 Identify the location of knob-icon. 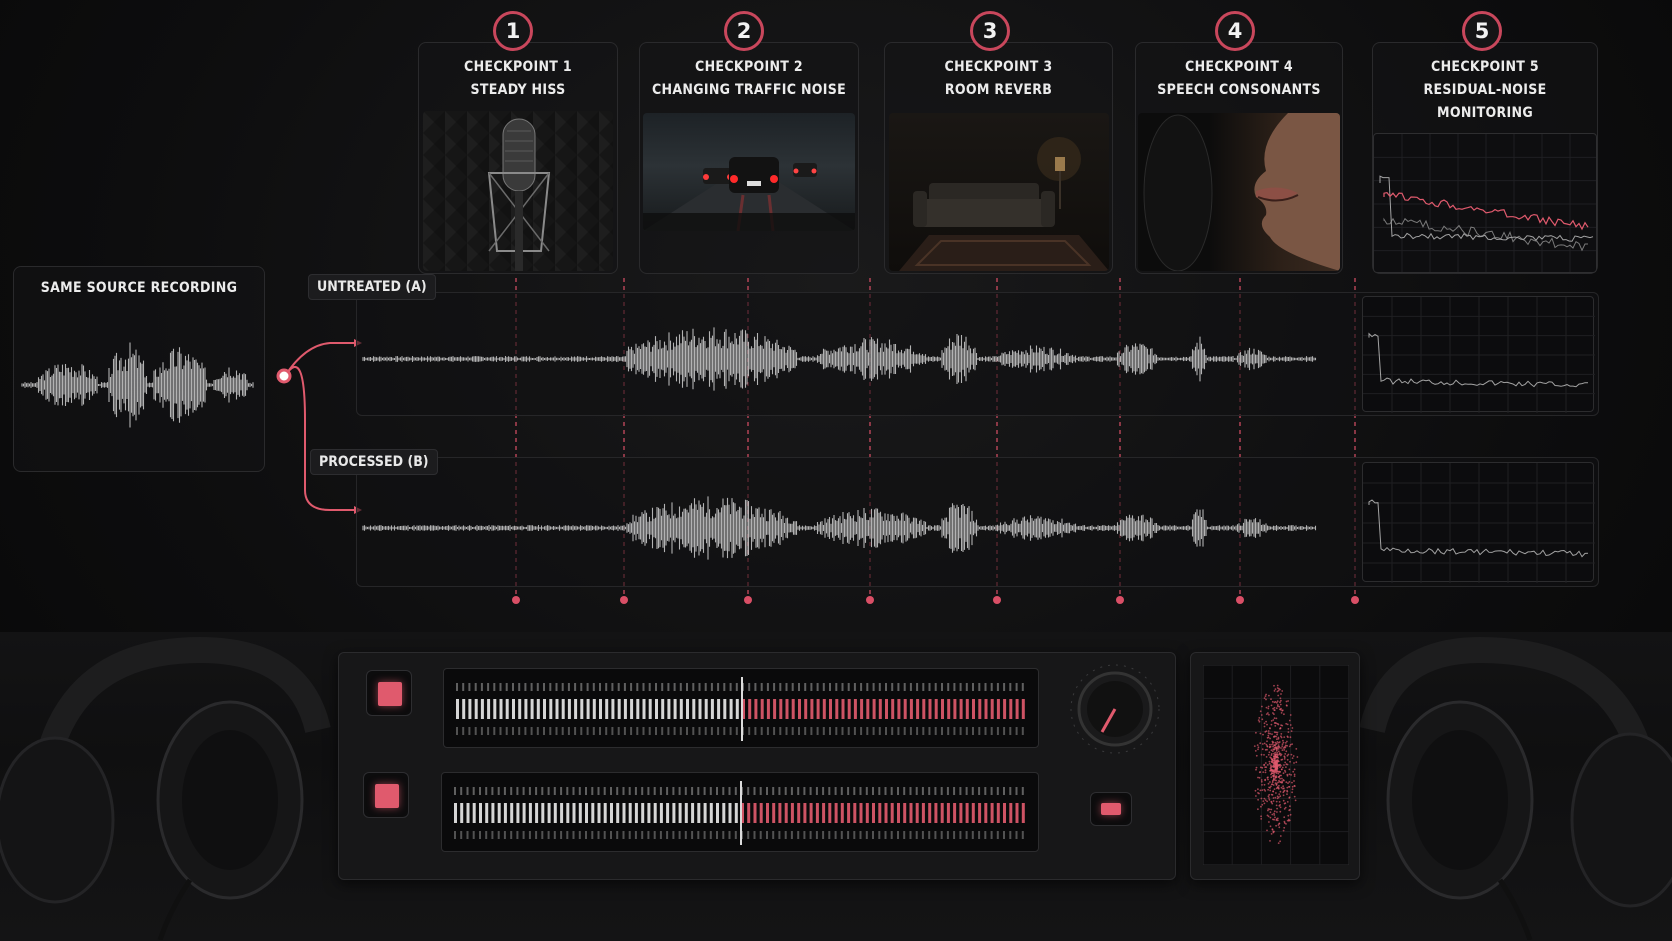
(1115, 709).